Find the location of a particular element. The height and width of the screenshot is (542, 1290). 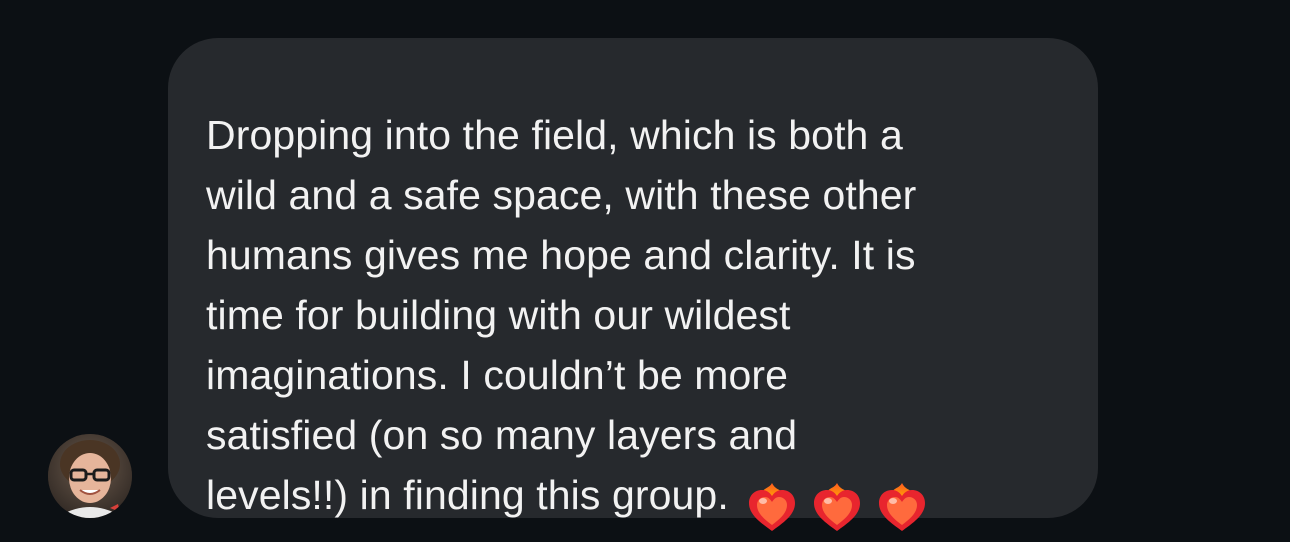

avatar is located at coordinates (90, 476).